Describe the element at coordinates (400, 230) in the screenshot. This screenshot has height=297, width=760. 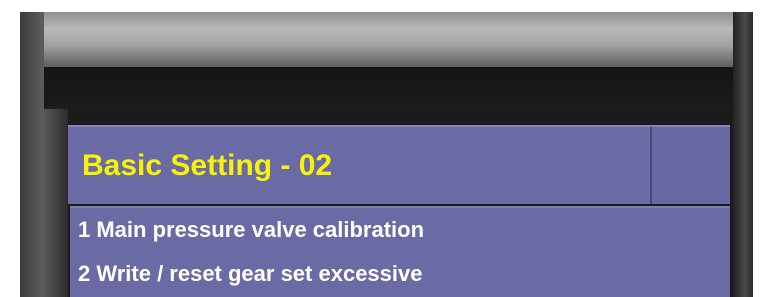
I see `menu-item-main-pressure-valve: 1 Main pressure valve calibration` at that location.